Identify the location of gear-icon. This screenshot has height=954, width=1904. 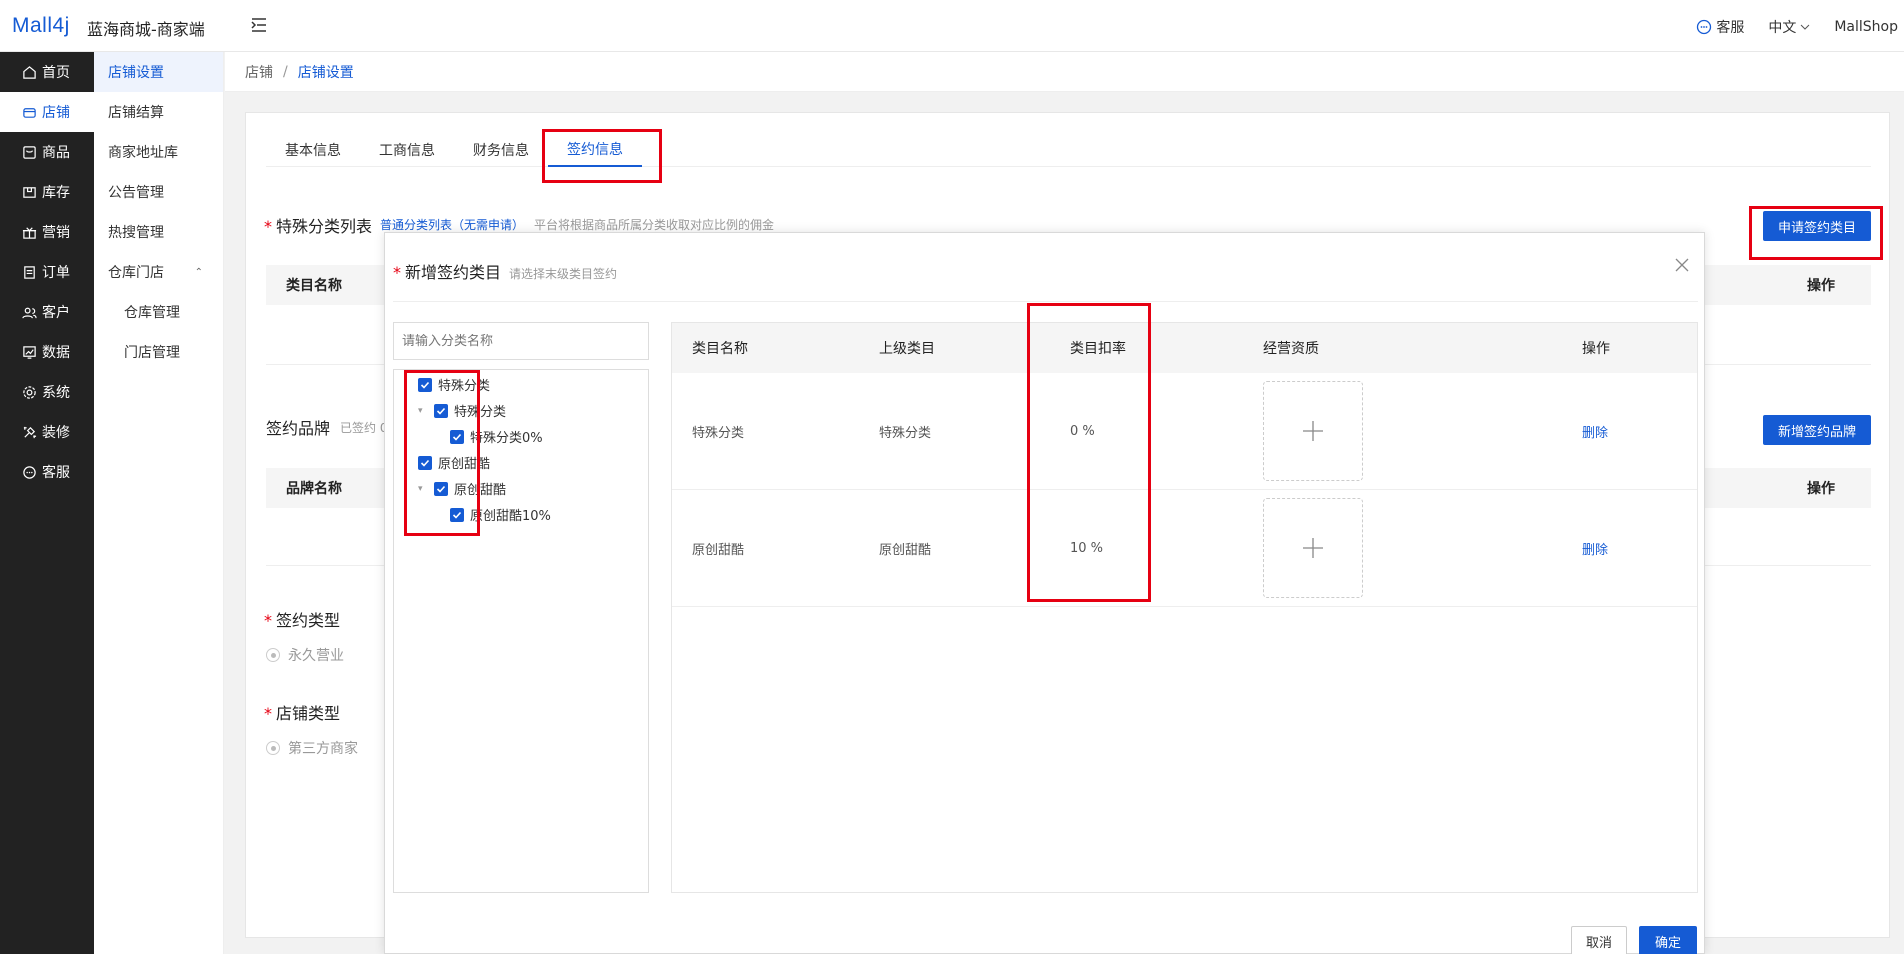
(29, 392).